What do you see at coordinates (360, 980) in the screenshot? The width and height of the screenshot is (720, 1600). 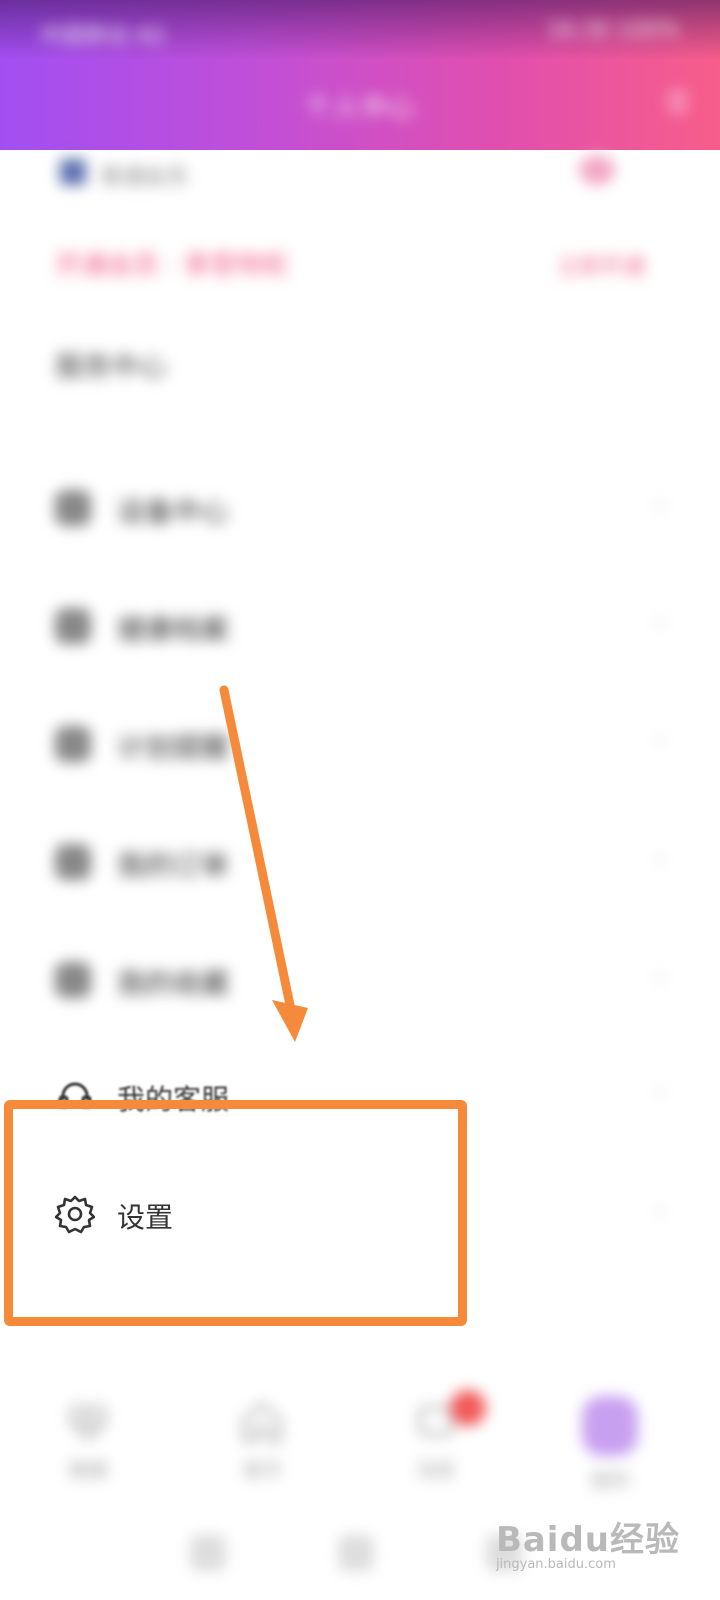 I see `menu-item-favorites: 我的收藏 ›` at bounding box center [360, 980].